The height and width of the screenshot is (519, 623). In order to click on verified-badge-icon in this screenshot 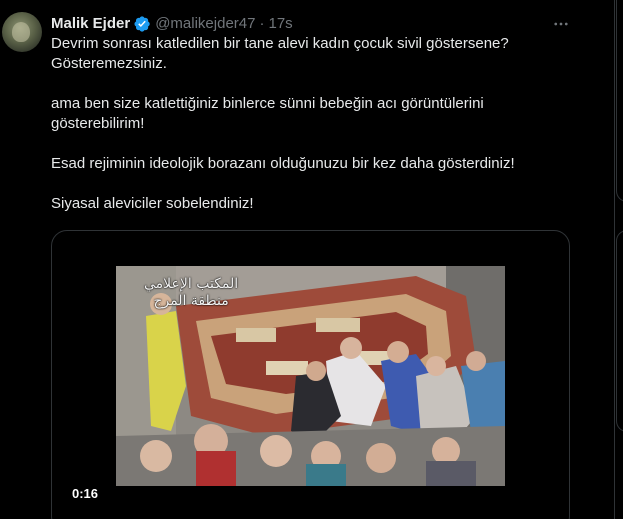, I will do `click(142, 24)`.